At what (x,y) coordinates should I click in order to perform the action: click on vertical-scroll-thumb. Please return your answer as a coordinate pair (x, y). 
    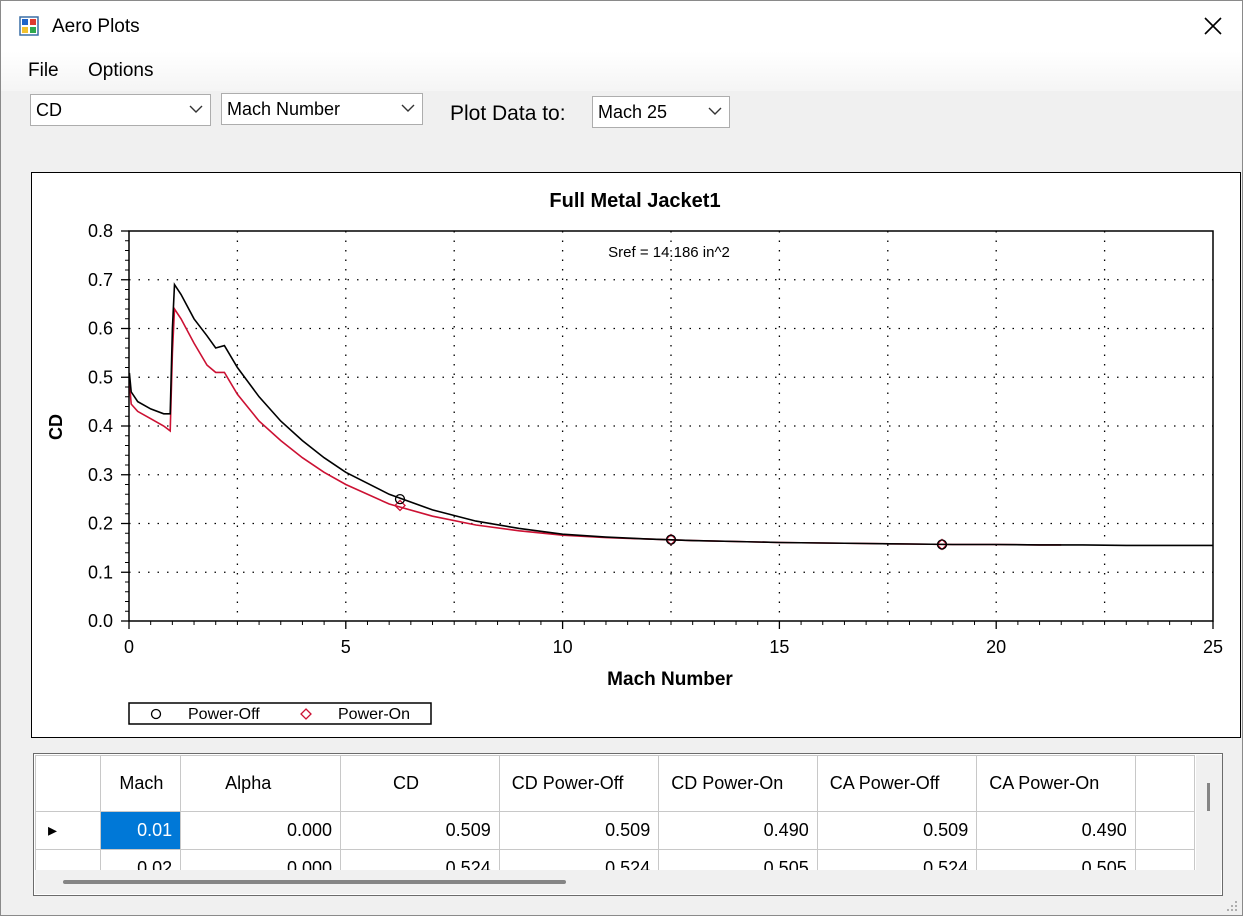
    Looking at the image, I should click on (1208, 797).